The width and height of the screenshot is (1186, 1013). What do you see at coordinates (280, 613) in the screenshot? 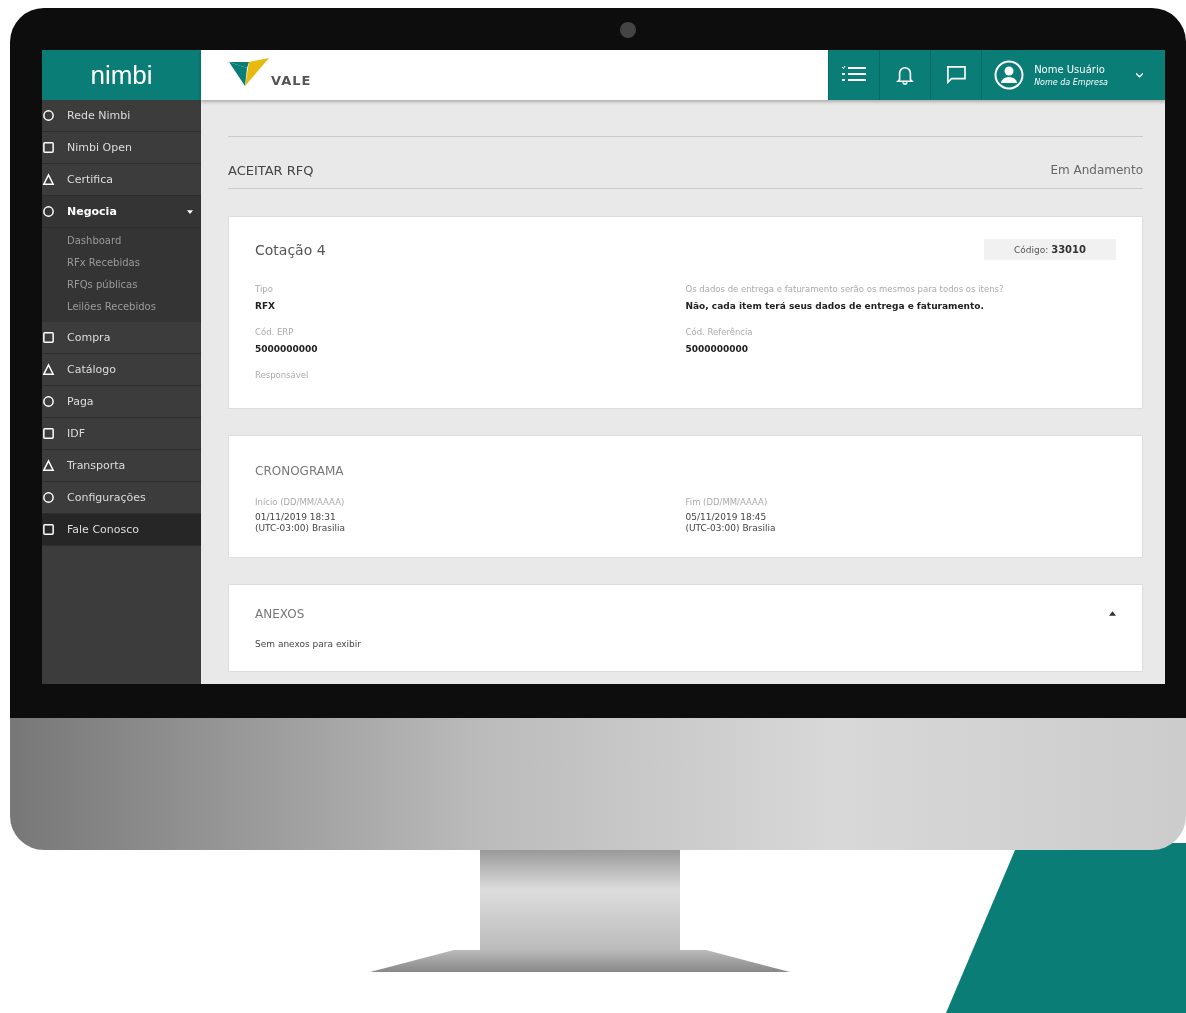
I see `section-title: ANEXOS` at bounding box center [280, 613].